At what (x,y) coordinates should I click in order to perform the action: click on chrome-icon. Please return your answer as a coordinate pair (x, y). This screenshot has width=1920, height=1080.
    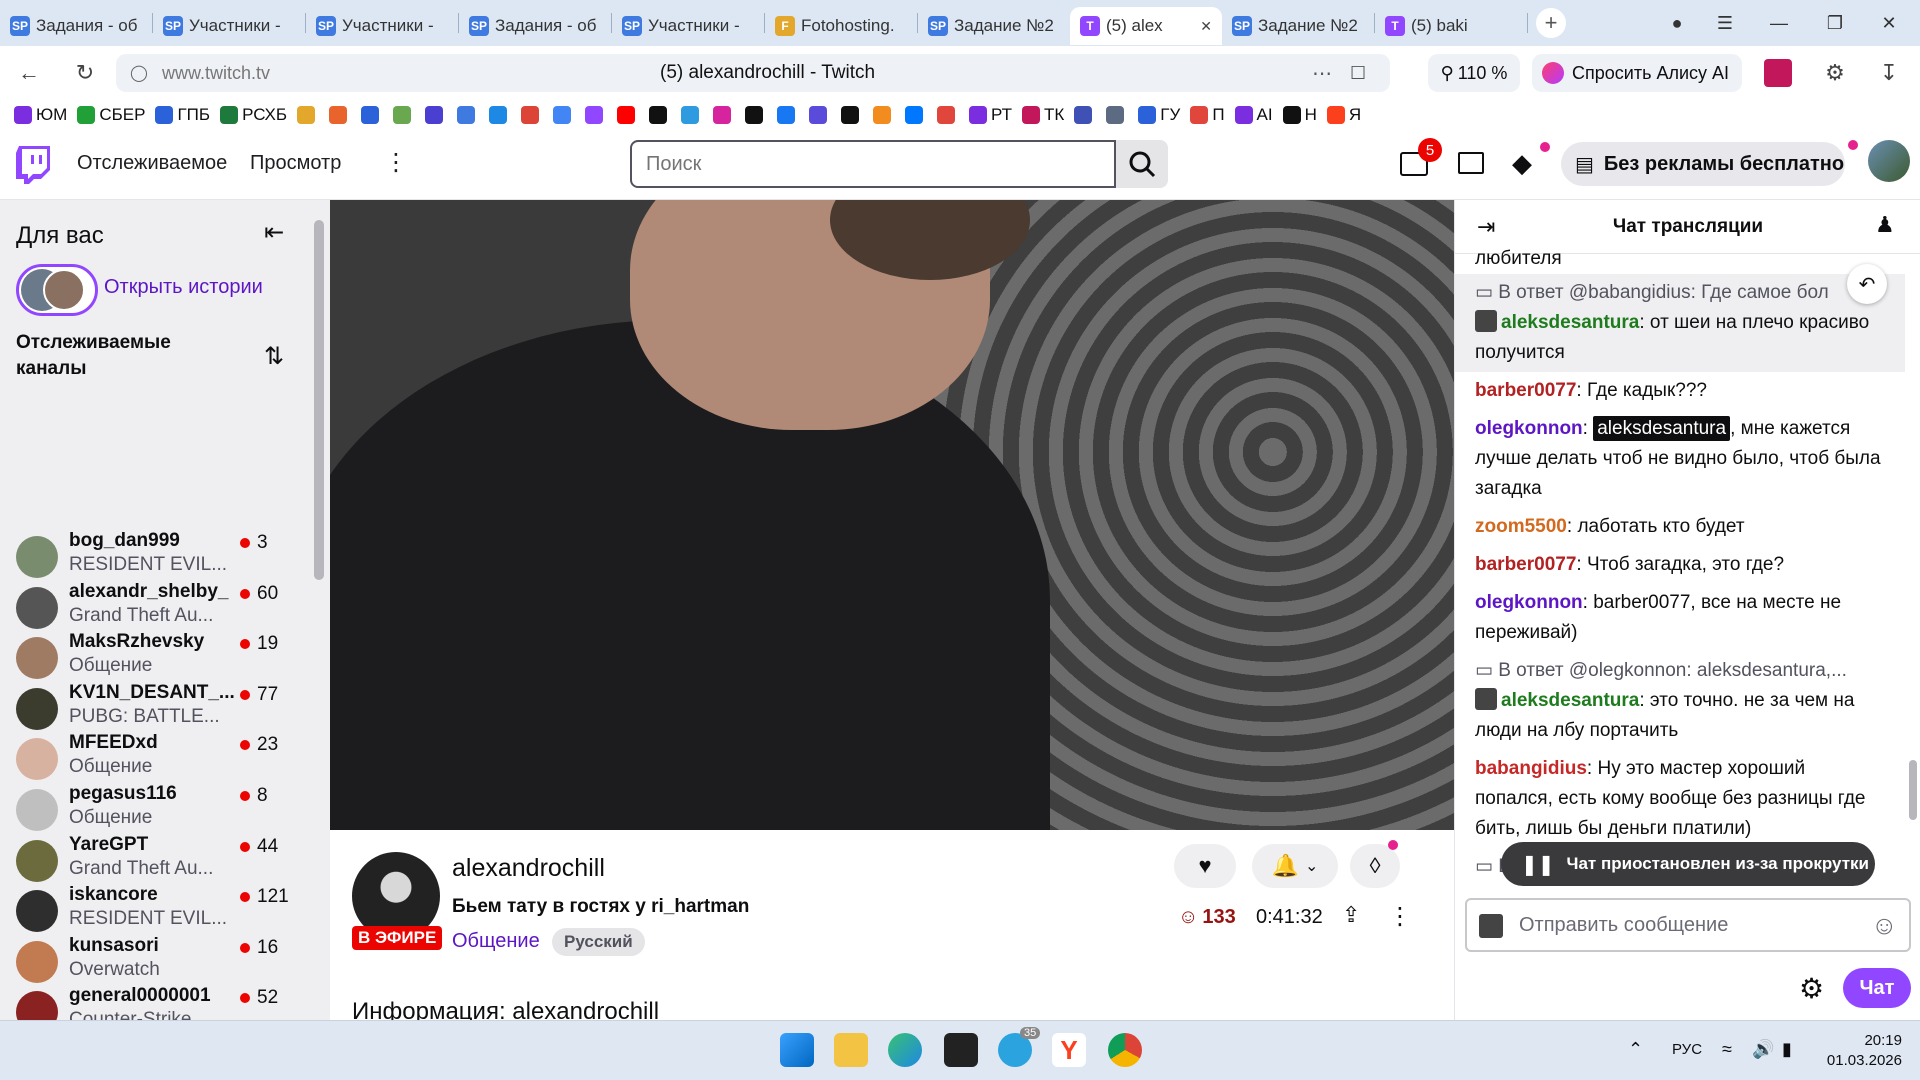
    Looking at the image, I should click on (1125, 1050).